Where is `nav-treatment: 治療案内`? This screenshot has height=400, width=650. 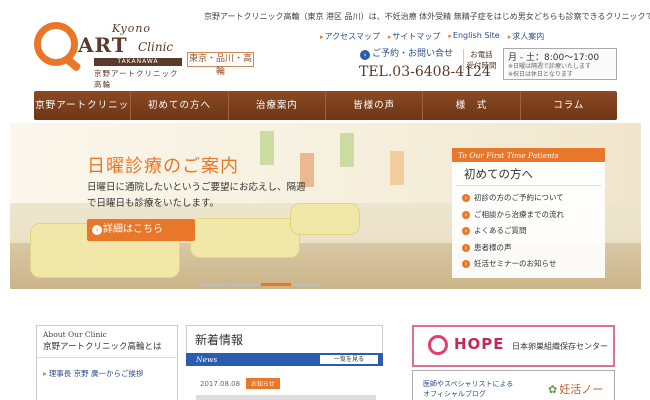 nav-treatment: 治療案内 is located at coordinates (277, 105).